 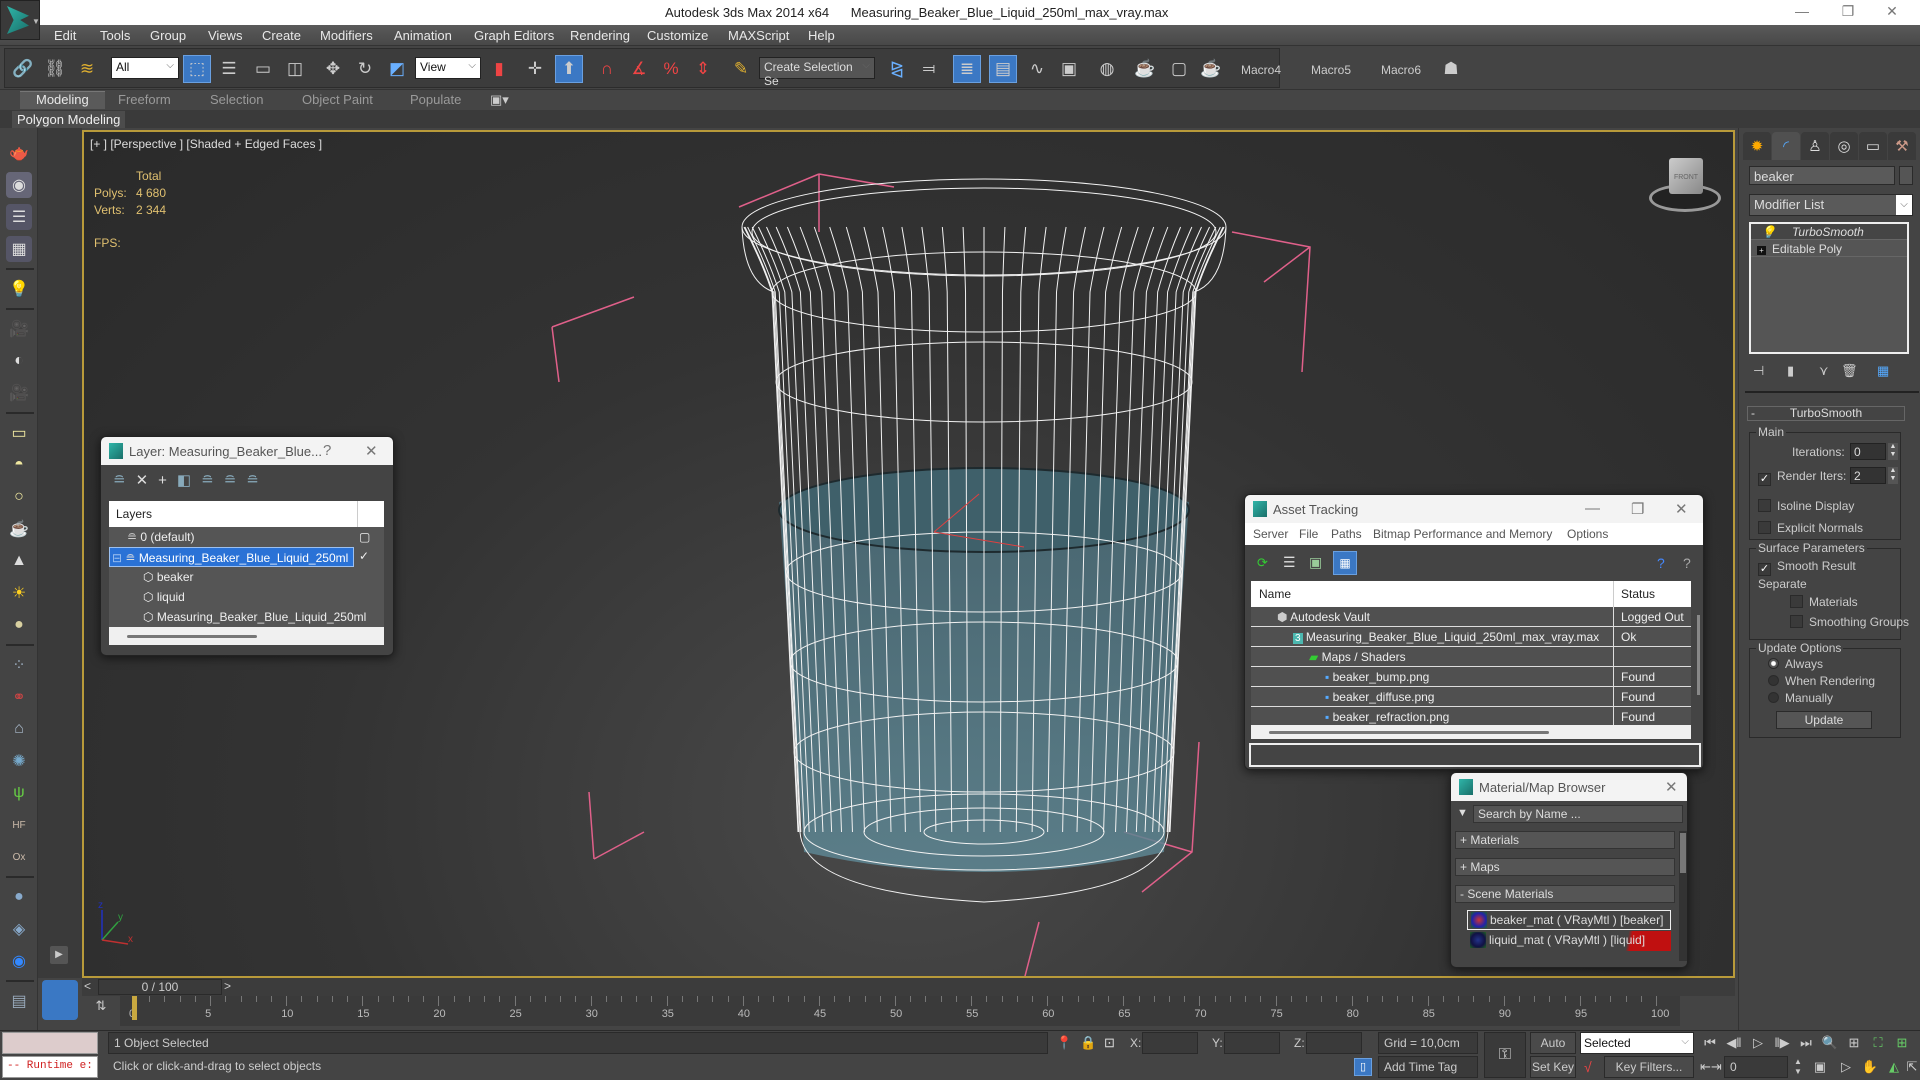 What do you see at coordinates (1786, 146) in the screenshot?
I see `modify-tab-icon: ◜` at bounding box center [1786, 146].